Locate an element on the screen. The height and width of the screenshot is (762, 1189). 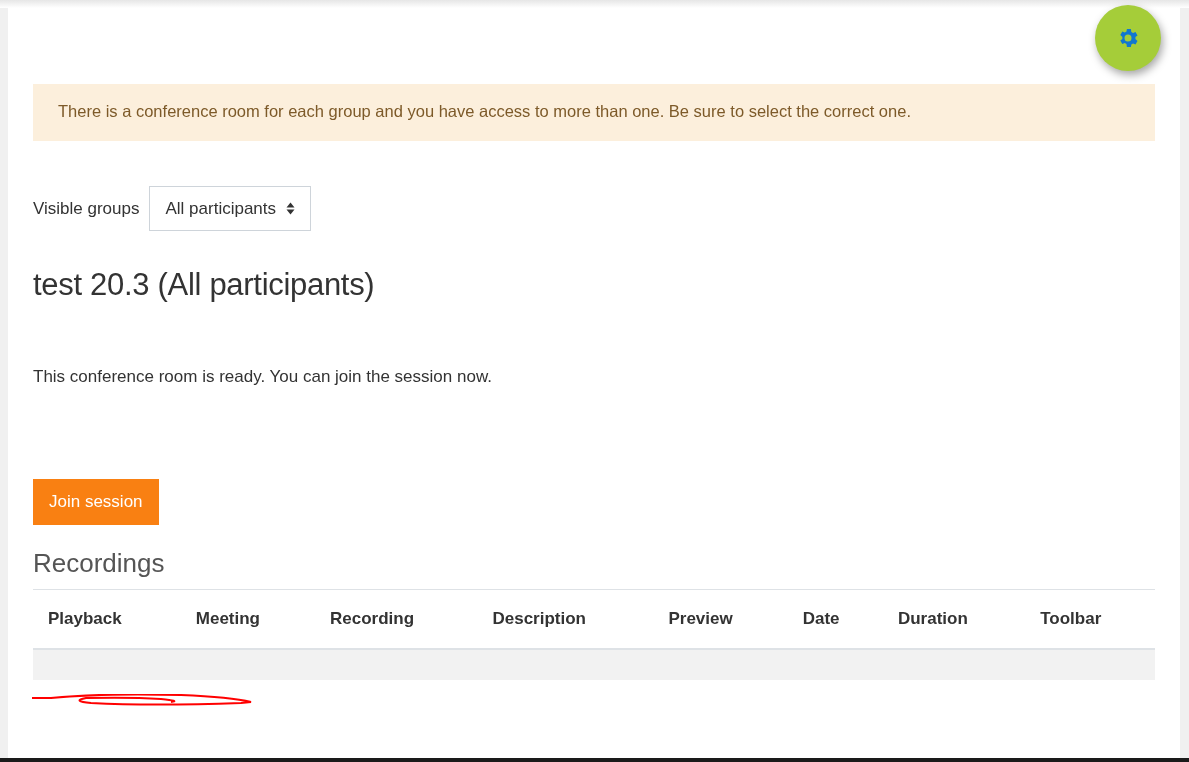
status-text: This conference room is ready. You can join the session now. is located at coordinates (263, 377).